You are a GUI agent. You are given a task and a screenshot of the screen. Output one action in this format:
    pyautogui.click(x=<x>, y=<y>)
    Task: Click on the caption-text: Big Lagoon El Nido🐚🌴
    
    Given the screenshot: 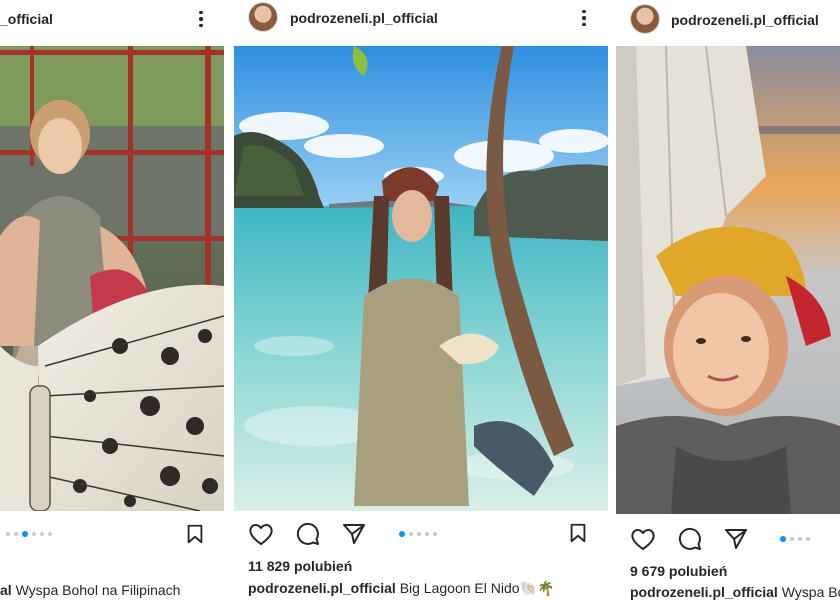 What is the action you would take?
    pyautogui.click(x=477, y=588)
    